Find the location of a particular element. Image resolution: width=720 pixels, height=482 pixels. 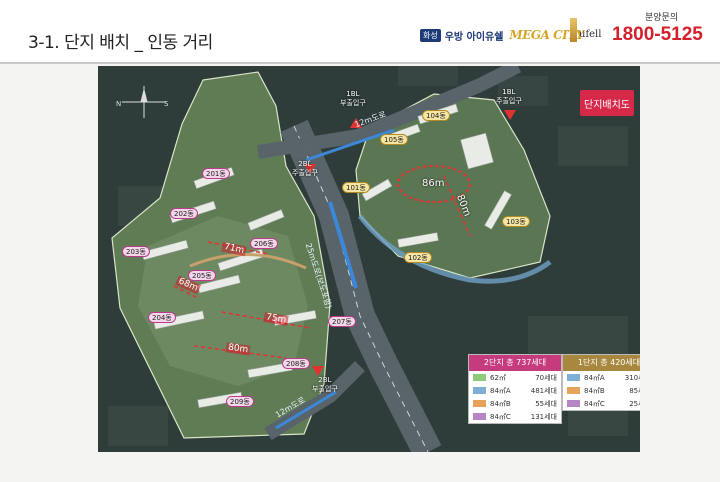

building-105: 105동 is located at coordinates (394, 139).